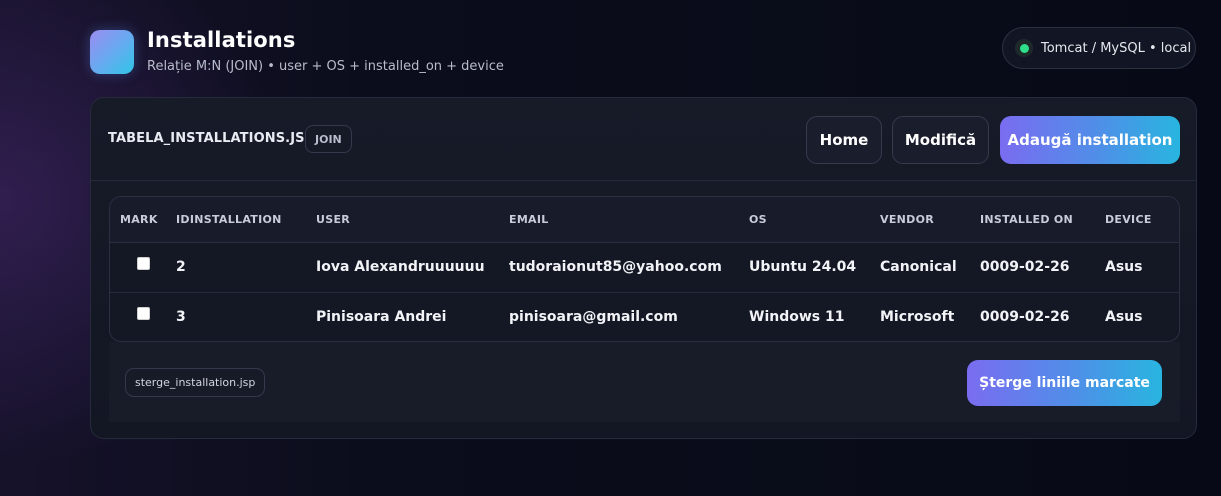 The height and width of the screenshot is (496, 1221). I want to click on home-button: Home, so click(844, 140).